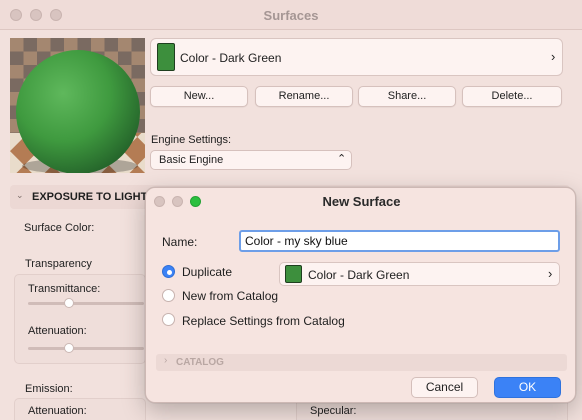 This screenshot has height=420, width=582. What do you see at coordinates (293, 274) in the screenshot?
I see `source-swatch` at bounding box center [293, 274].